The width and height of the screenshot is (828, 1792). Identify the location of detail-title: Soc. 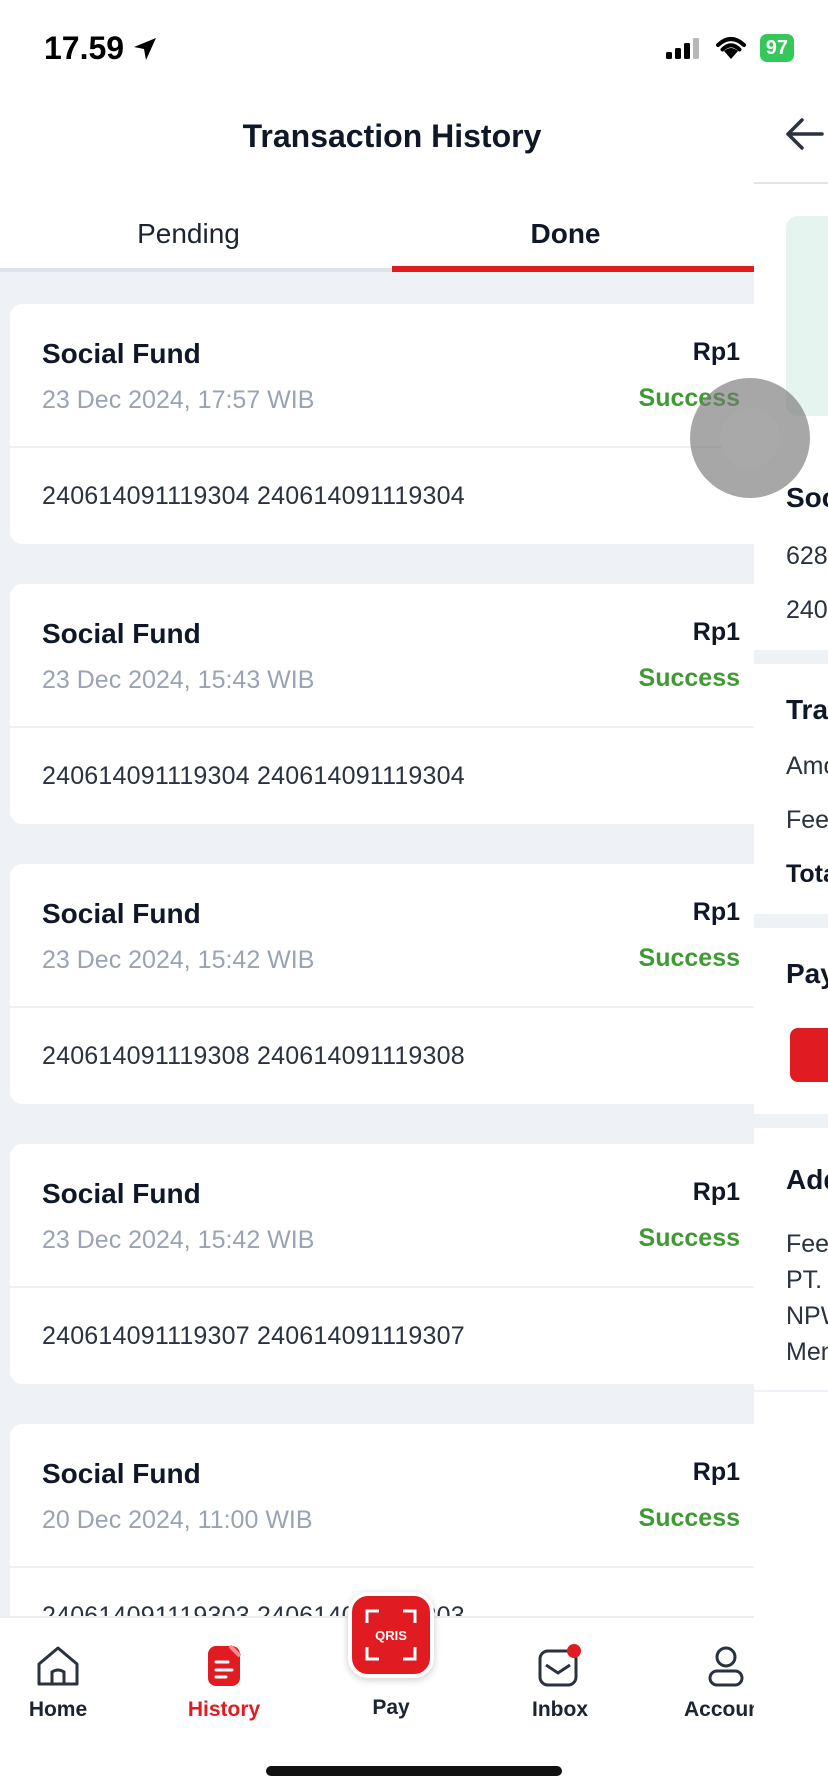
(807, 497).